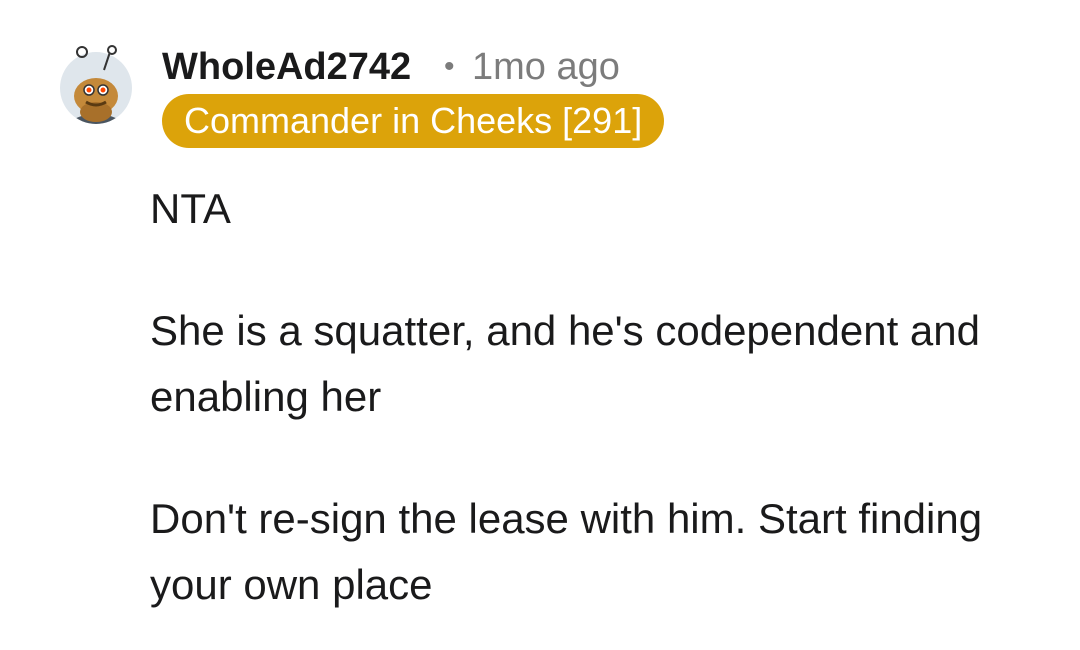  What do you see at coordinates (546, 67) in the screenshot?
I see `comment-timestamp: 1mo ago` at bounding box center [546, 67].